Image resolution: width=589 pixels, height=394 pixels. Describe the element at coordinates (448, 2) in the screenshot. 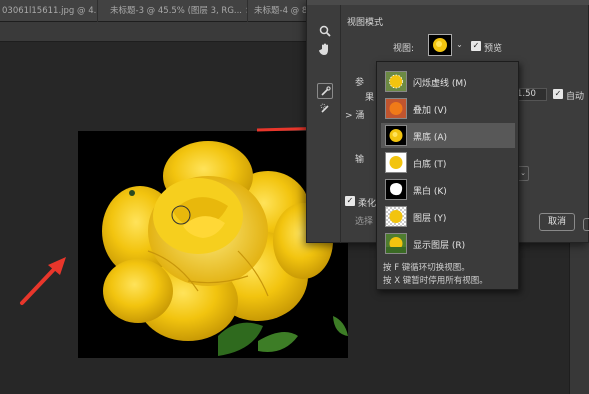

I see `dialog-titlebar` at that location.